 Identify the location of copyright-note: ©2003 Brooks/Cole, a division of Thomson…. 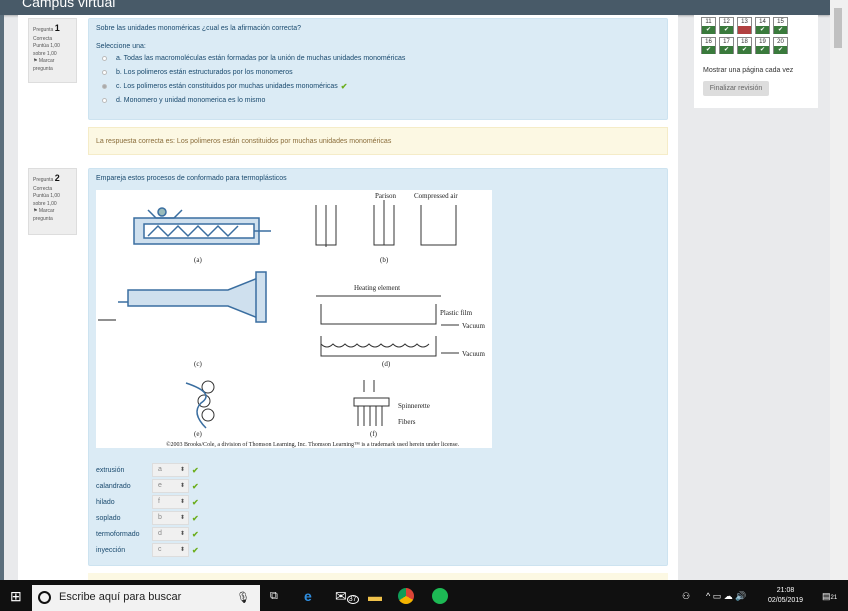
(313, 444).